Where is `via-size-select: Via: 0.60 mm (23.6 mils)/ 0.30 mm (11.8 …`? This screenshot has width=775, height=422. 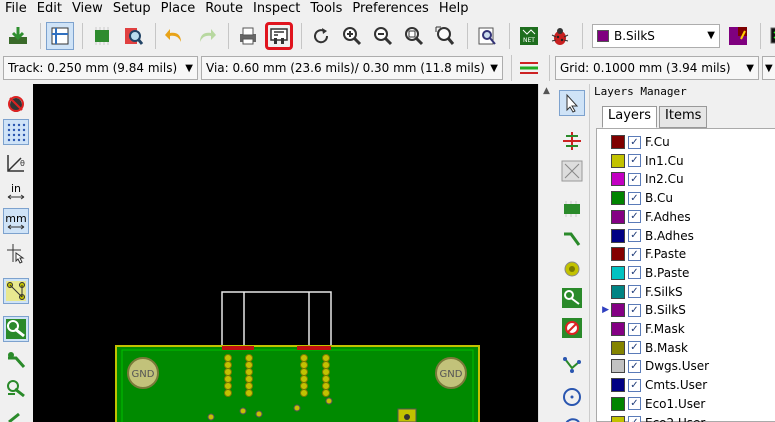 via-size-select: Via: 0.60 mm (23.6 mils)/ 0.30 mm (11.8 … is located at coordinates (352, 68).